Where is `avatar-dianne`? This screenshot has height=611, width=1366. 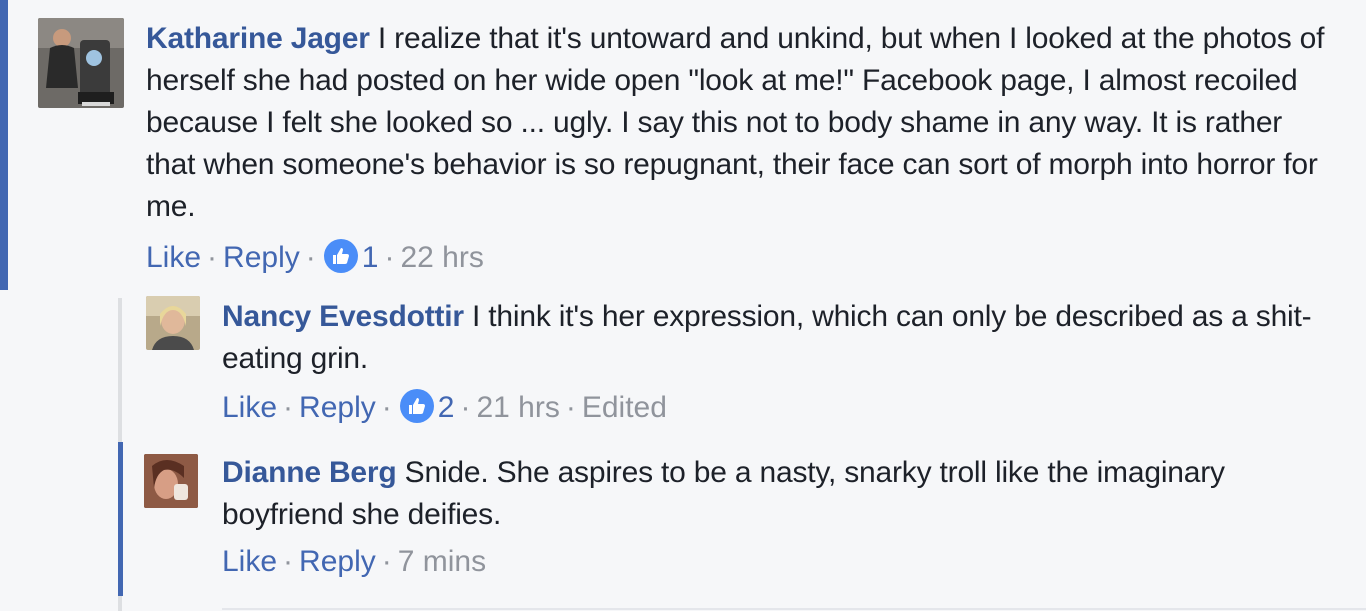 avatar-dianne is located at coordinates (171, 481).